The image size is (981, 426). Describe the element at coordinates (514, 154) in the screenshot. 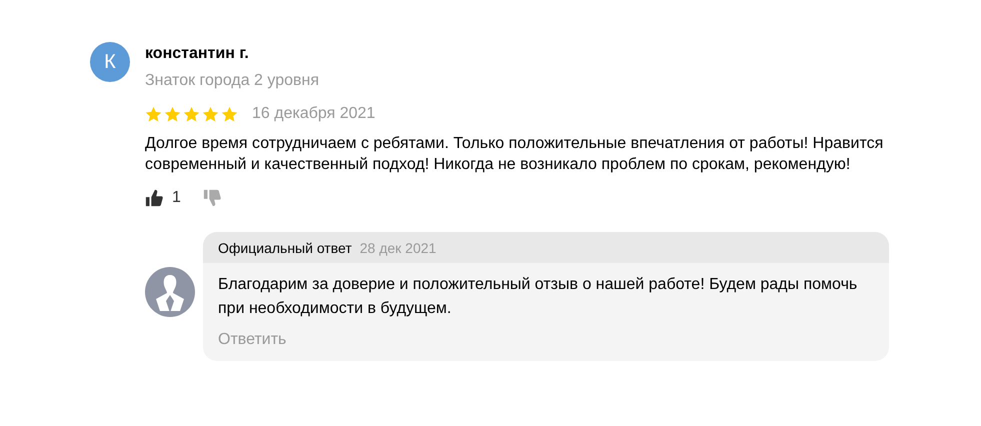

I see `review-text: Долгое время сотрудничаем с ребятами. Только положительные впечатления от работы! Нравится современный и качественный подход! Никогда не возникало проблем по срокам, рекомендую!` at that location.